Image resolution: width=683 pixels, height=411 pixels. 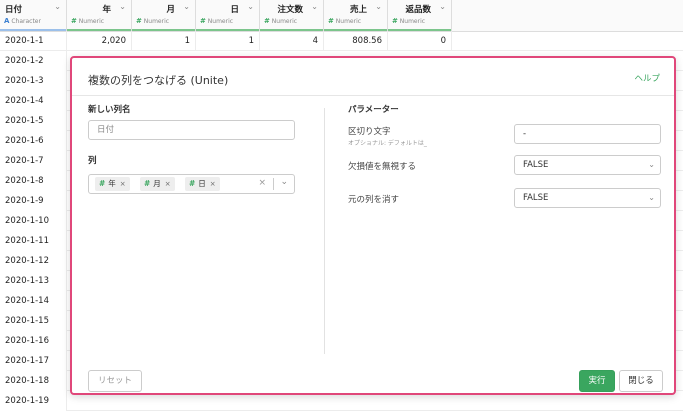 I want to click on separator-label: 区切り文字, so click(x=369, y=132).